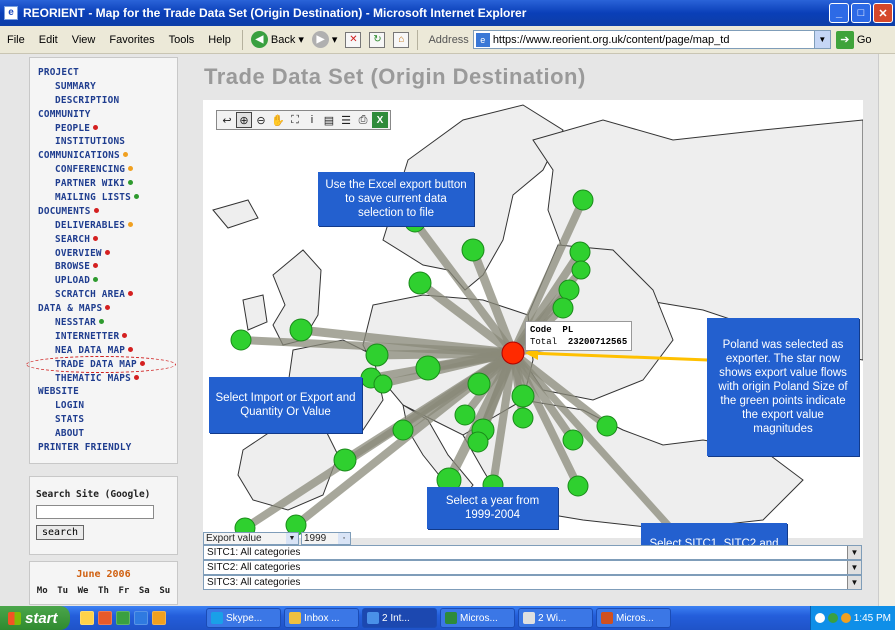 This screenshot has height=630, width=895. I want to click on nav-item-scratch-area: SCRATCH AREA, so click(107, 295).